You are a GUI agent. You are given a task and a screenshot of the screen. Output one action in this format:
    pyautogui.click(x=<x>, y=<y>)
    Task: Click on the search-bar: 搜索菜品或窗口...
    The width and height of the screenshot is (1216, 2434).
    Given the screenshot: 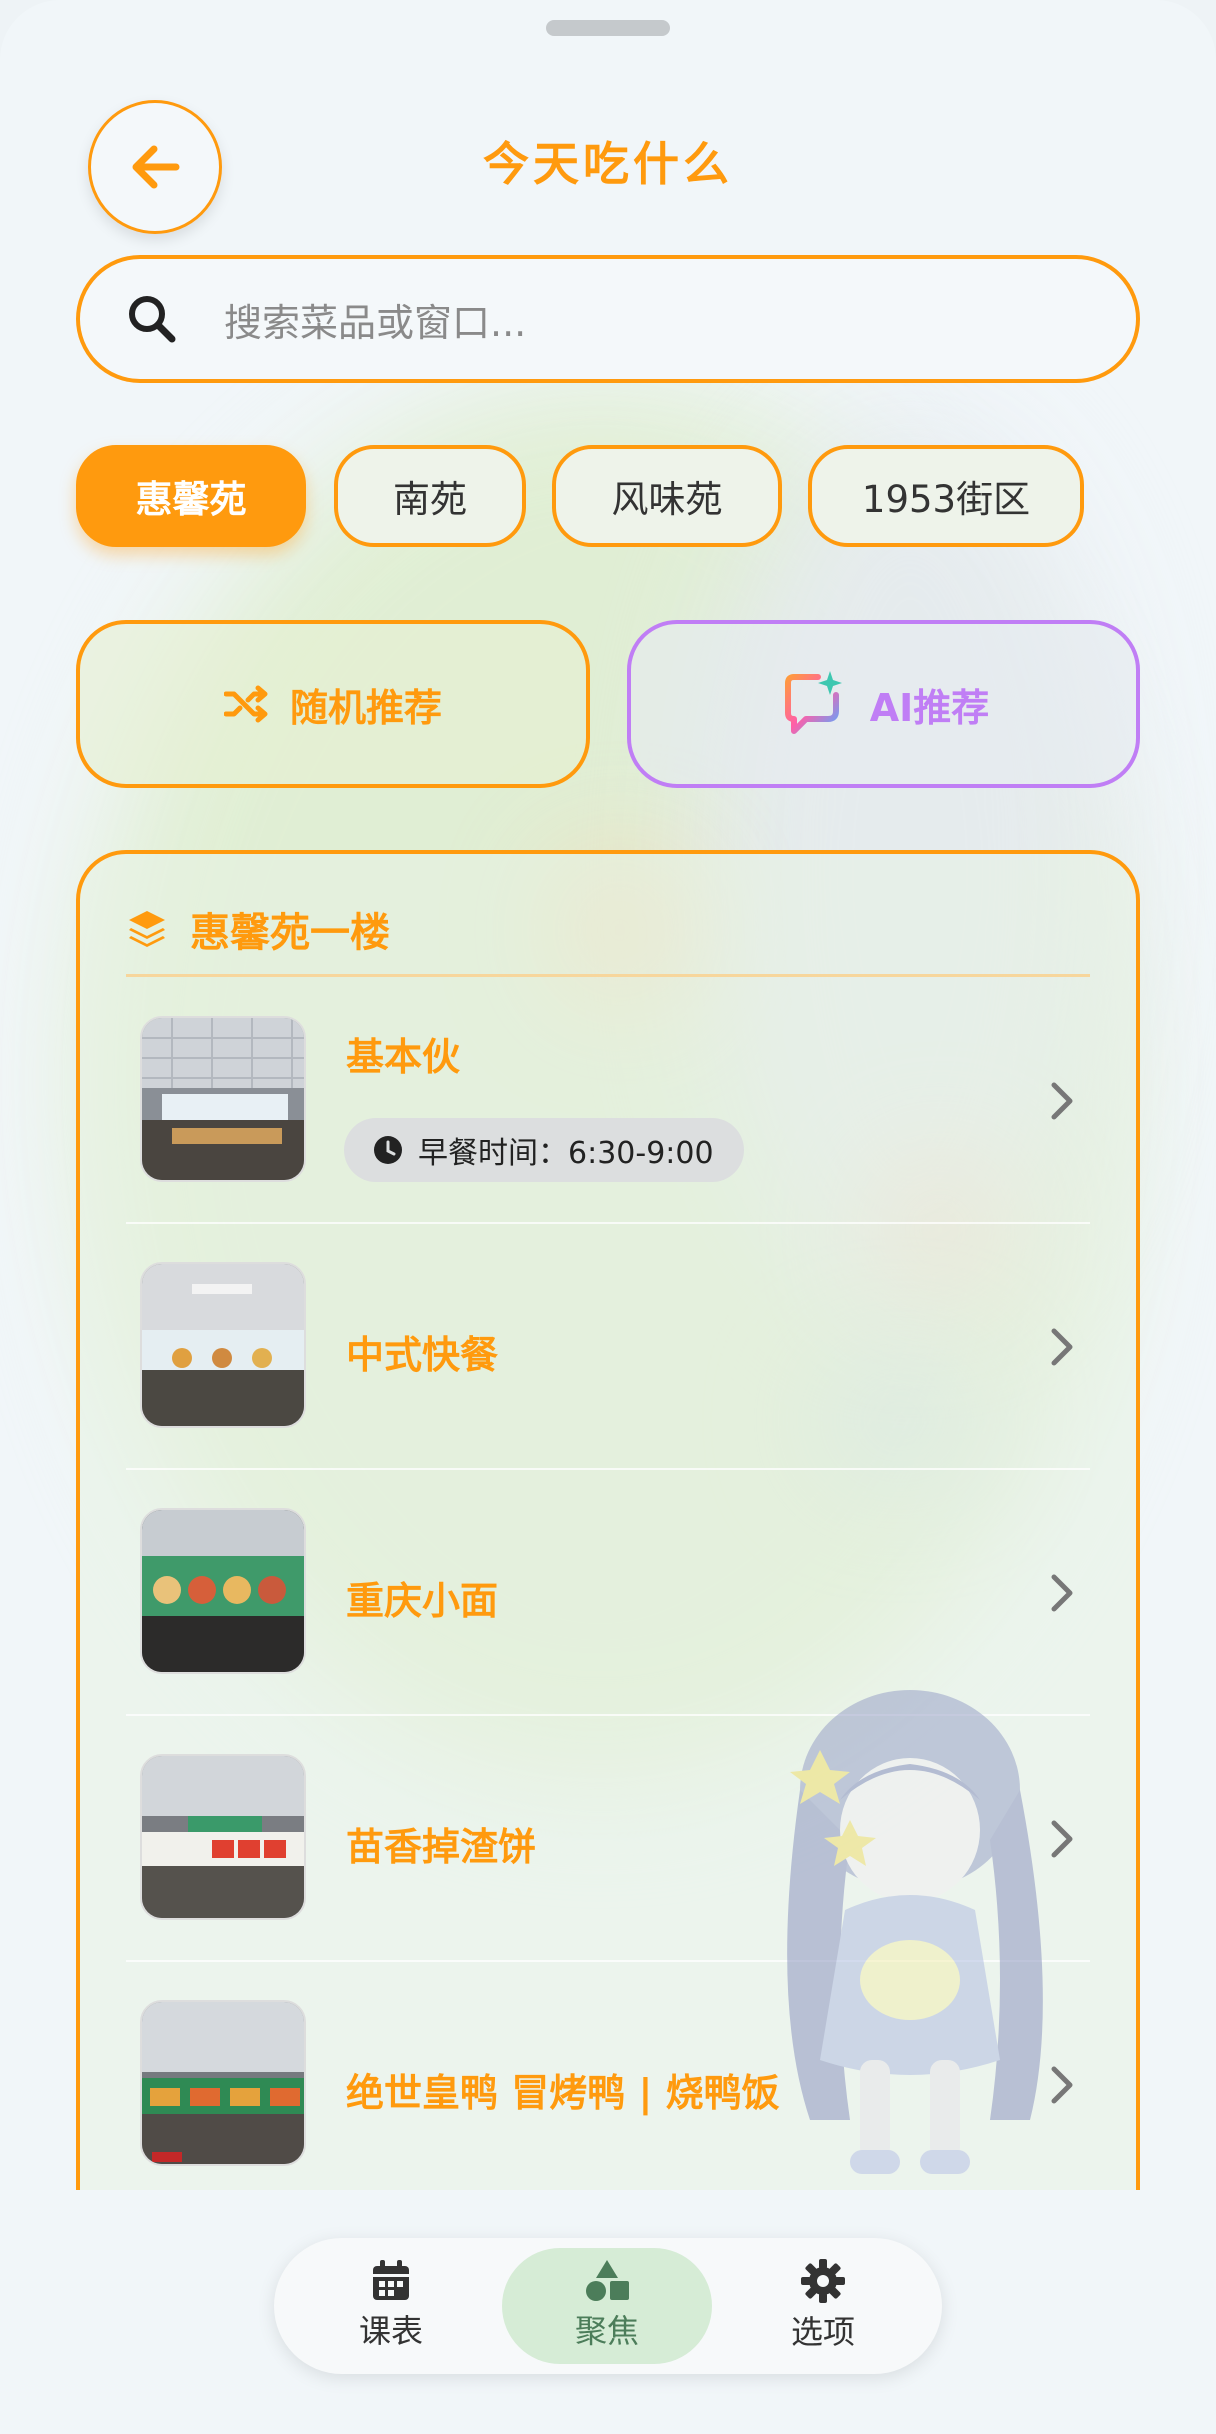 What is the action you would take?
    pyautogui.click(x=608, y=319)
    